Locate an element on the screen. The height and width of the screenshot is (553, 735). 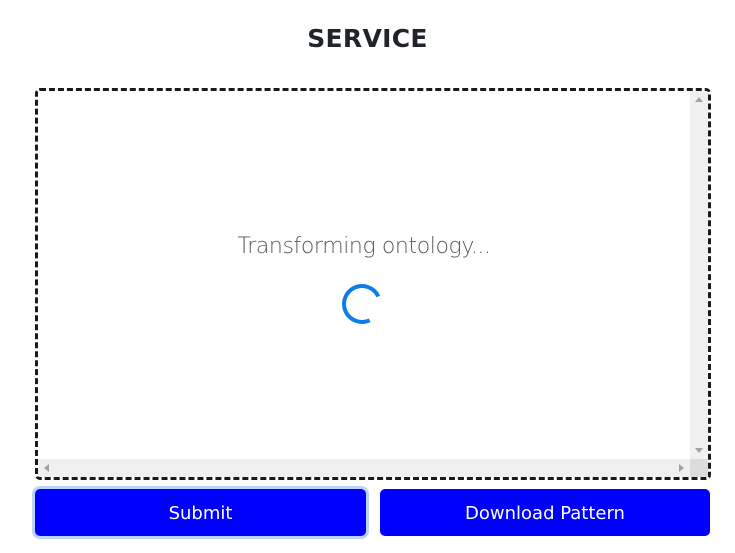
submit-button: Submit is located at coordinates (200, 512).